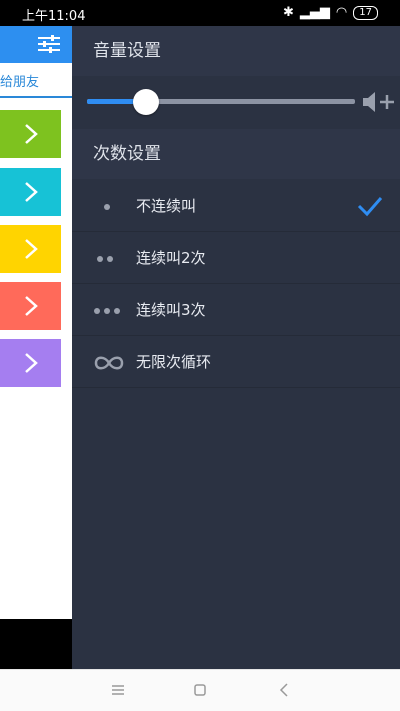 Image resolution: width=400 pixels, height=711 pixels. I want to click on option-repeat-2: 连续叫2次, so click(236, 258).